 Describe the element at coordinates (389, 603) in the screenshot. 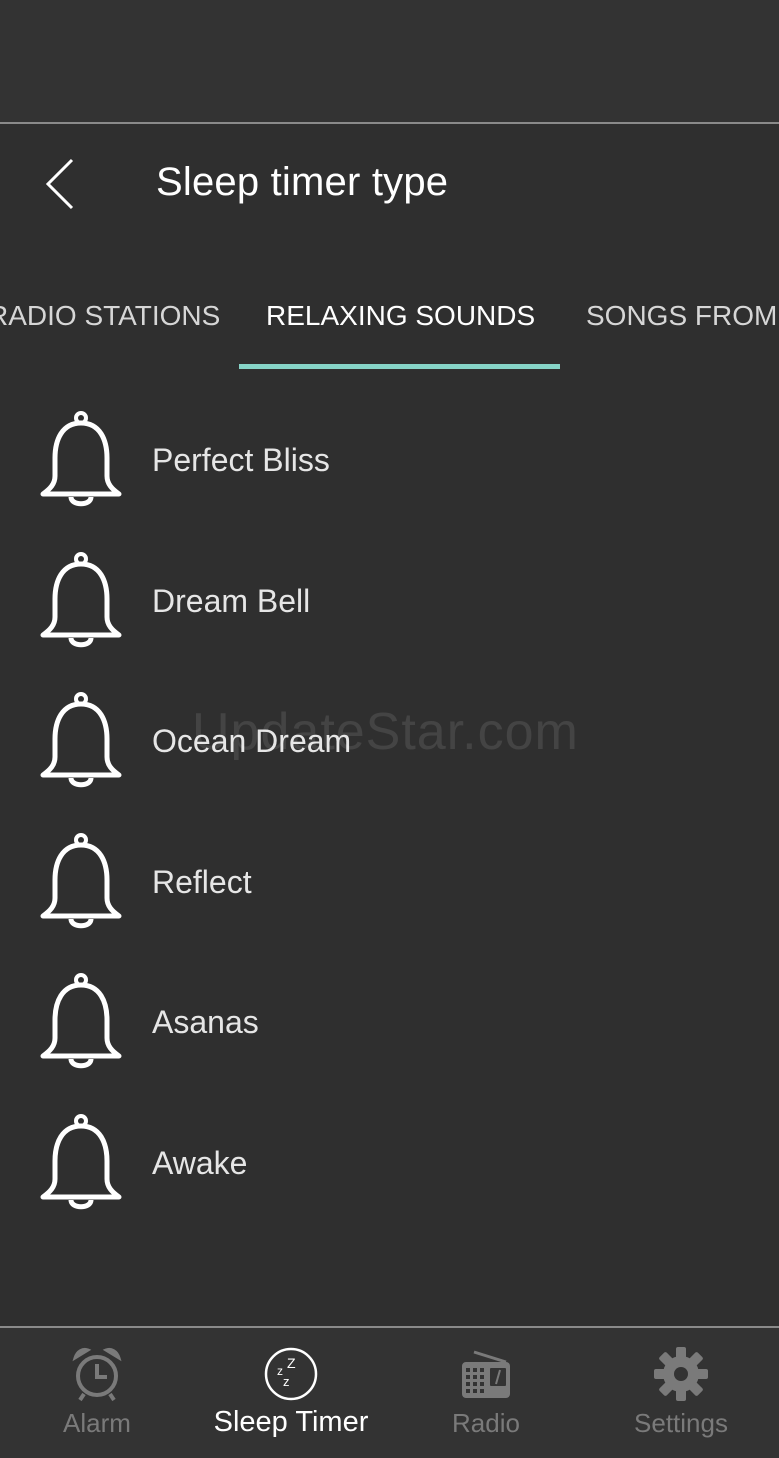

I see `list-item-dream-bell: Dream Bell` at that location.